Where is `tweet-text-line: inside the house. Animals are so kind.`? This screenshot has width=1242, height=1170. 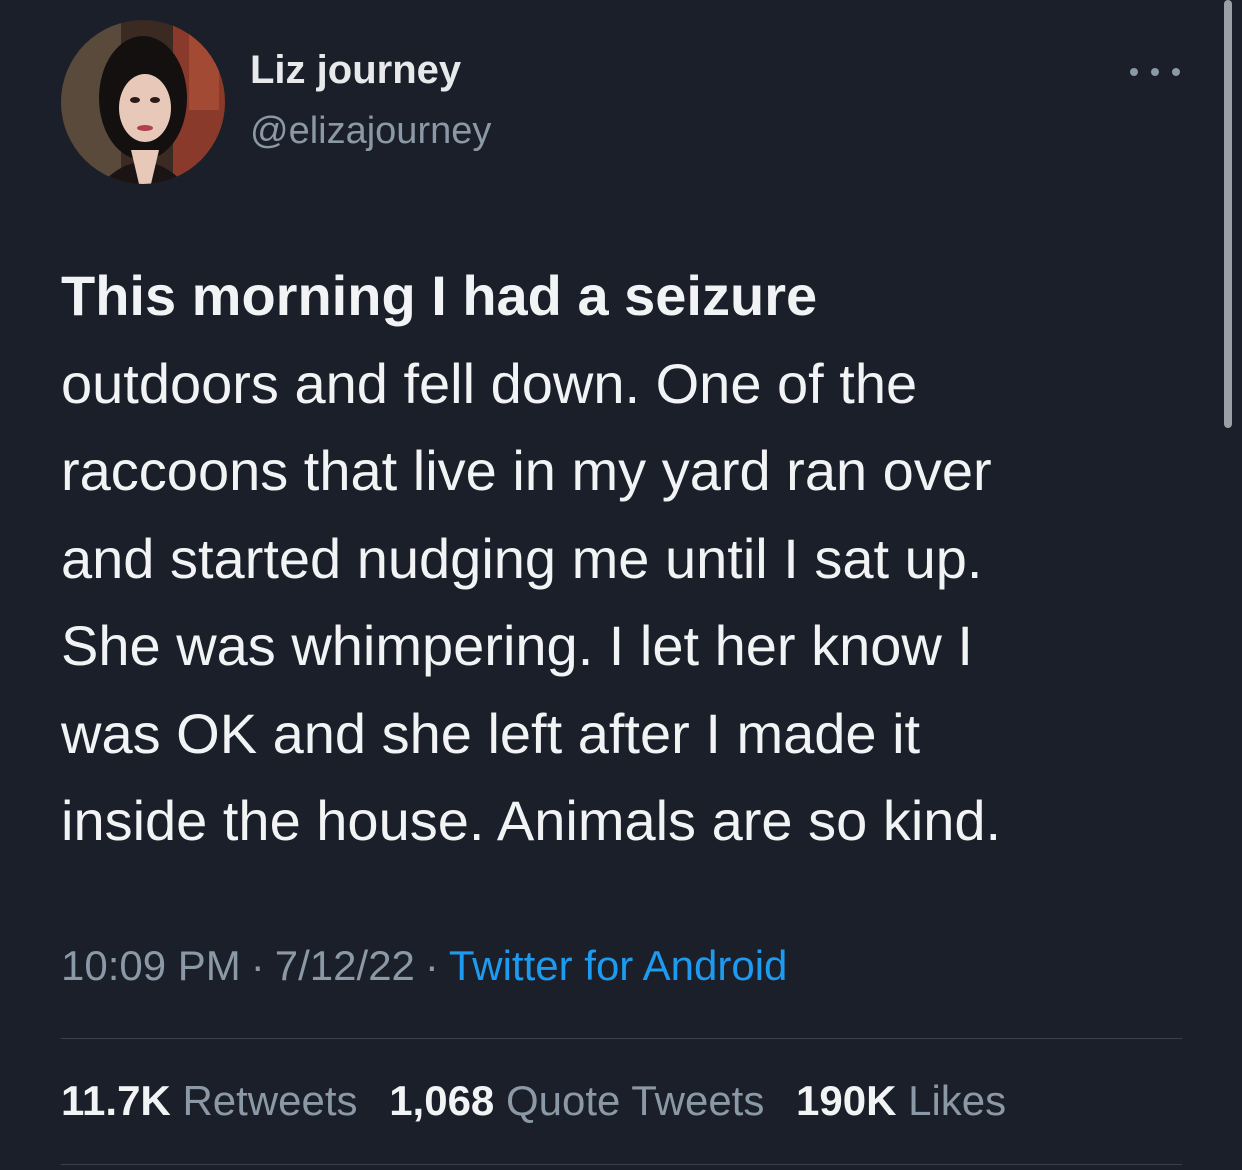
tweet-text-line: inside the house. Animals are so kind. is located at coordinates (531, 820).